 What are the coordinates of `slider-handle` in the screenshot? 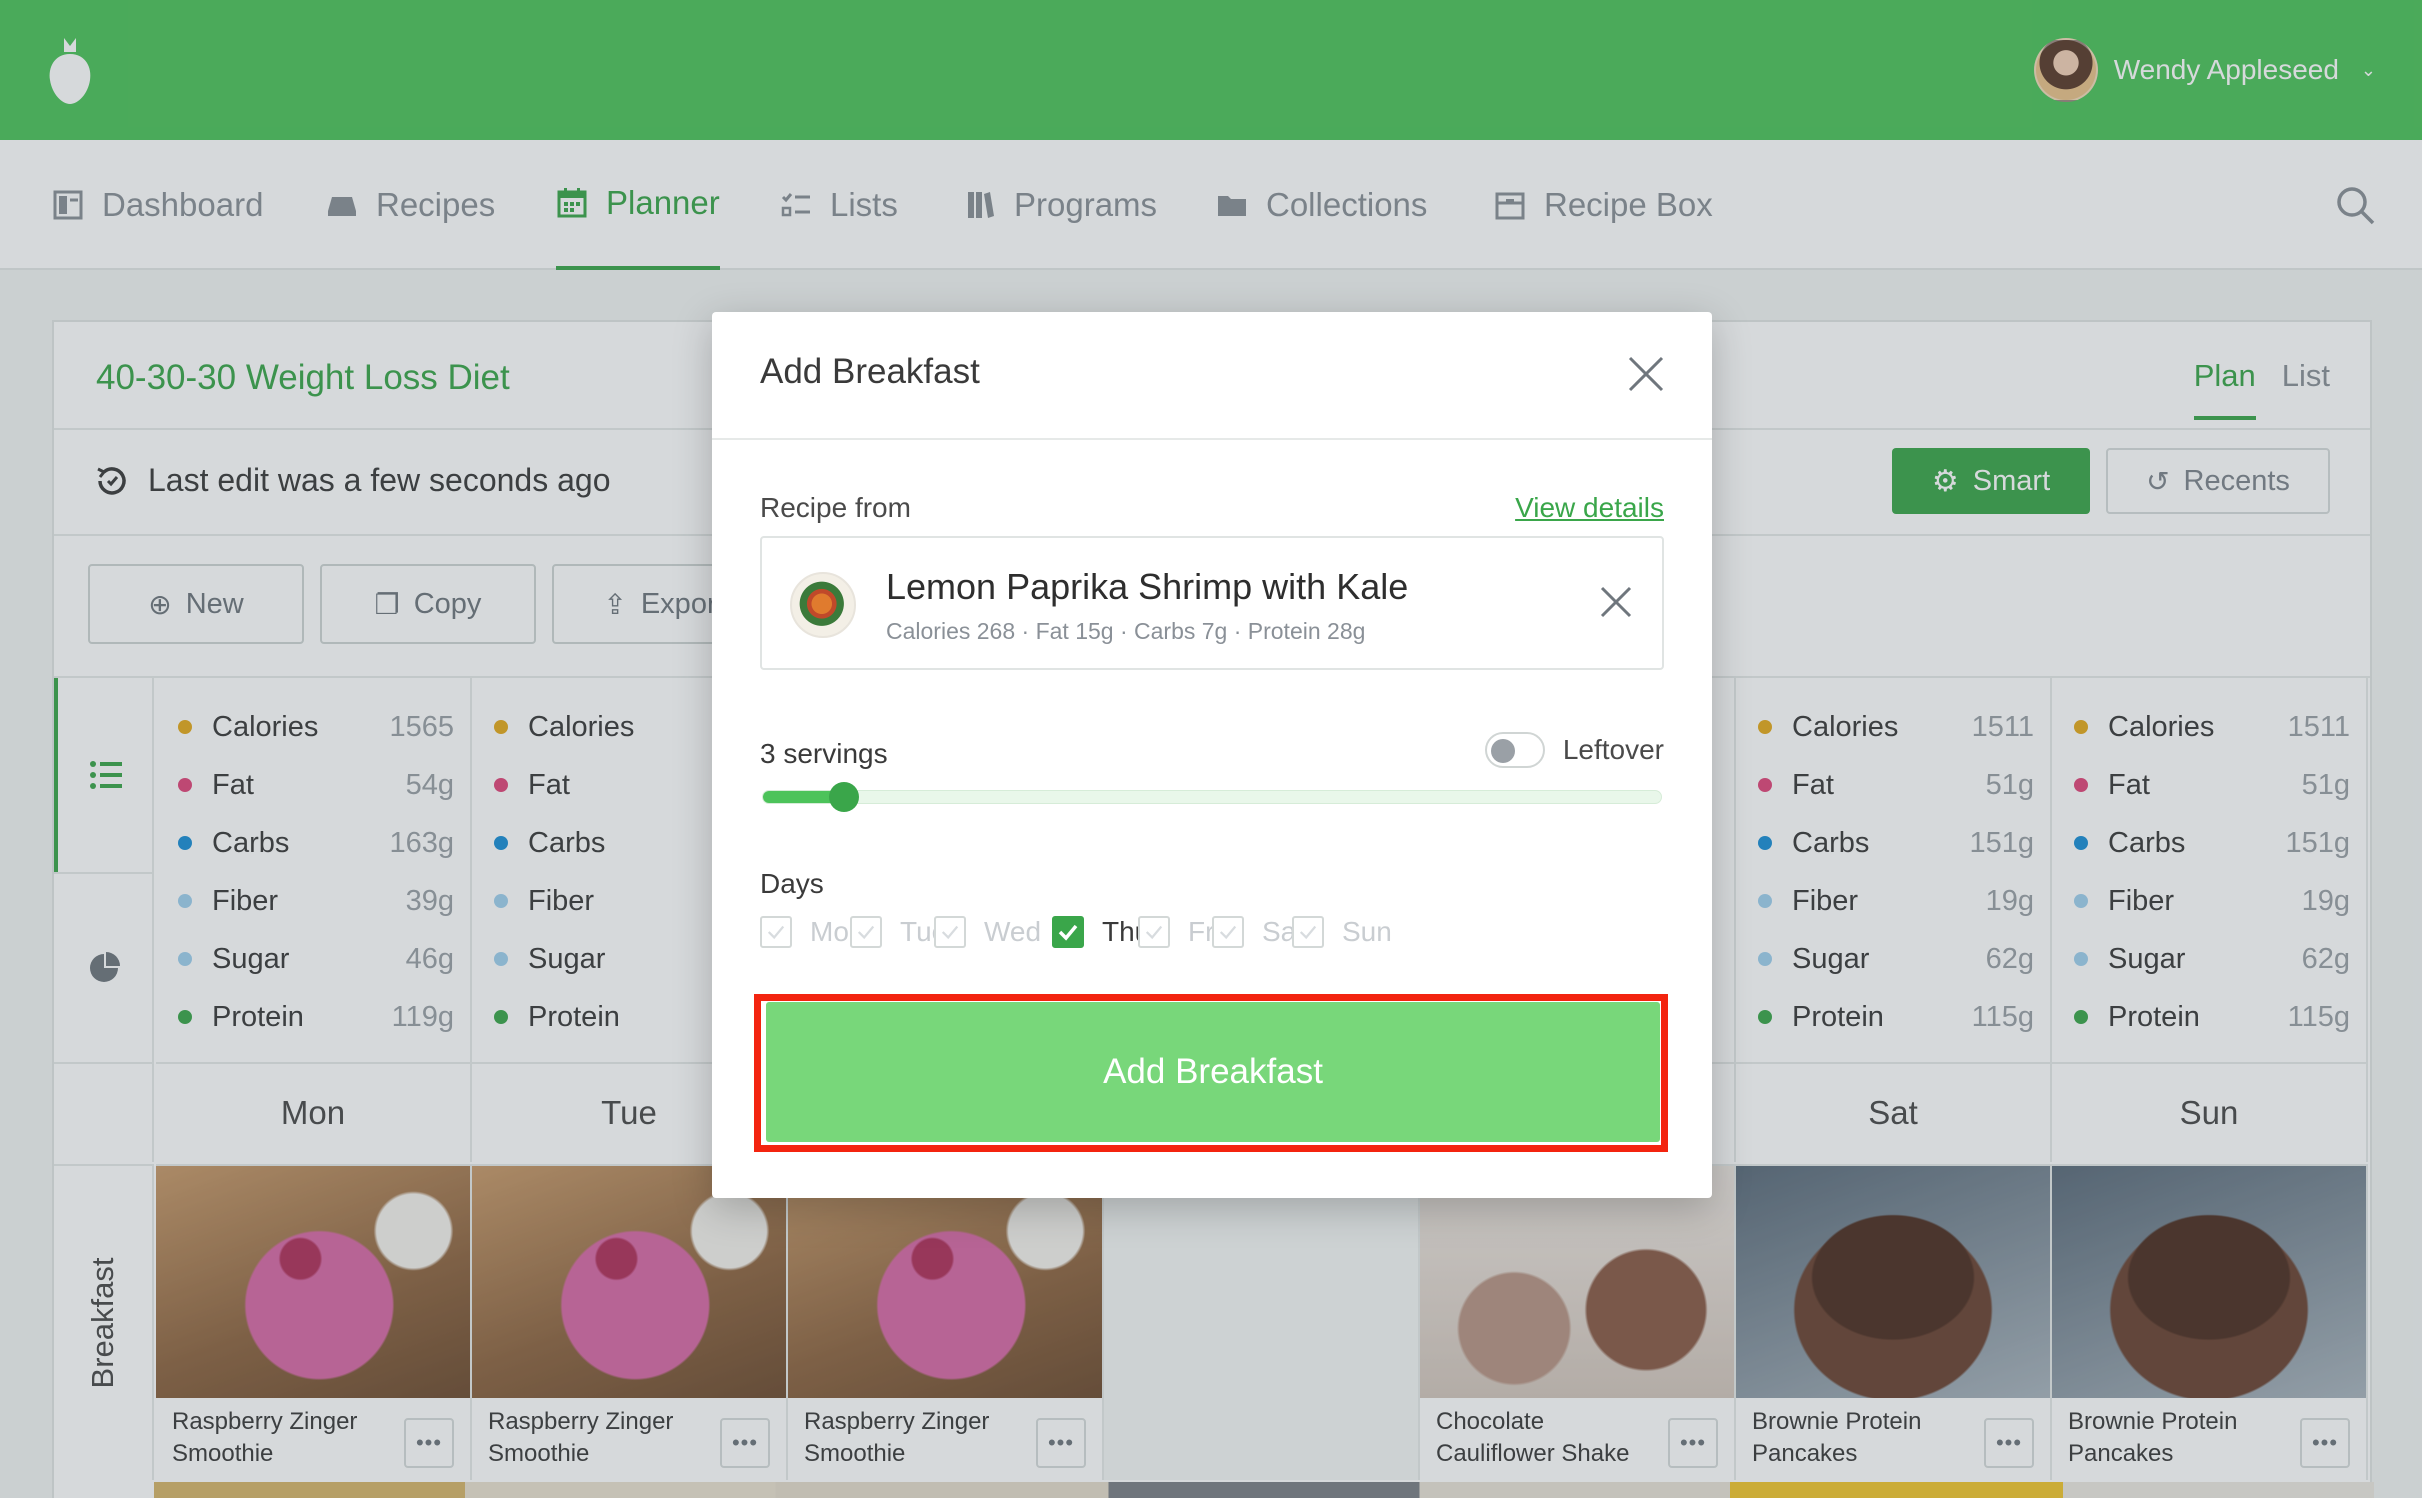 It's located at (843, 797).